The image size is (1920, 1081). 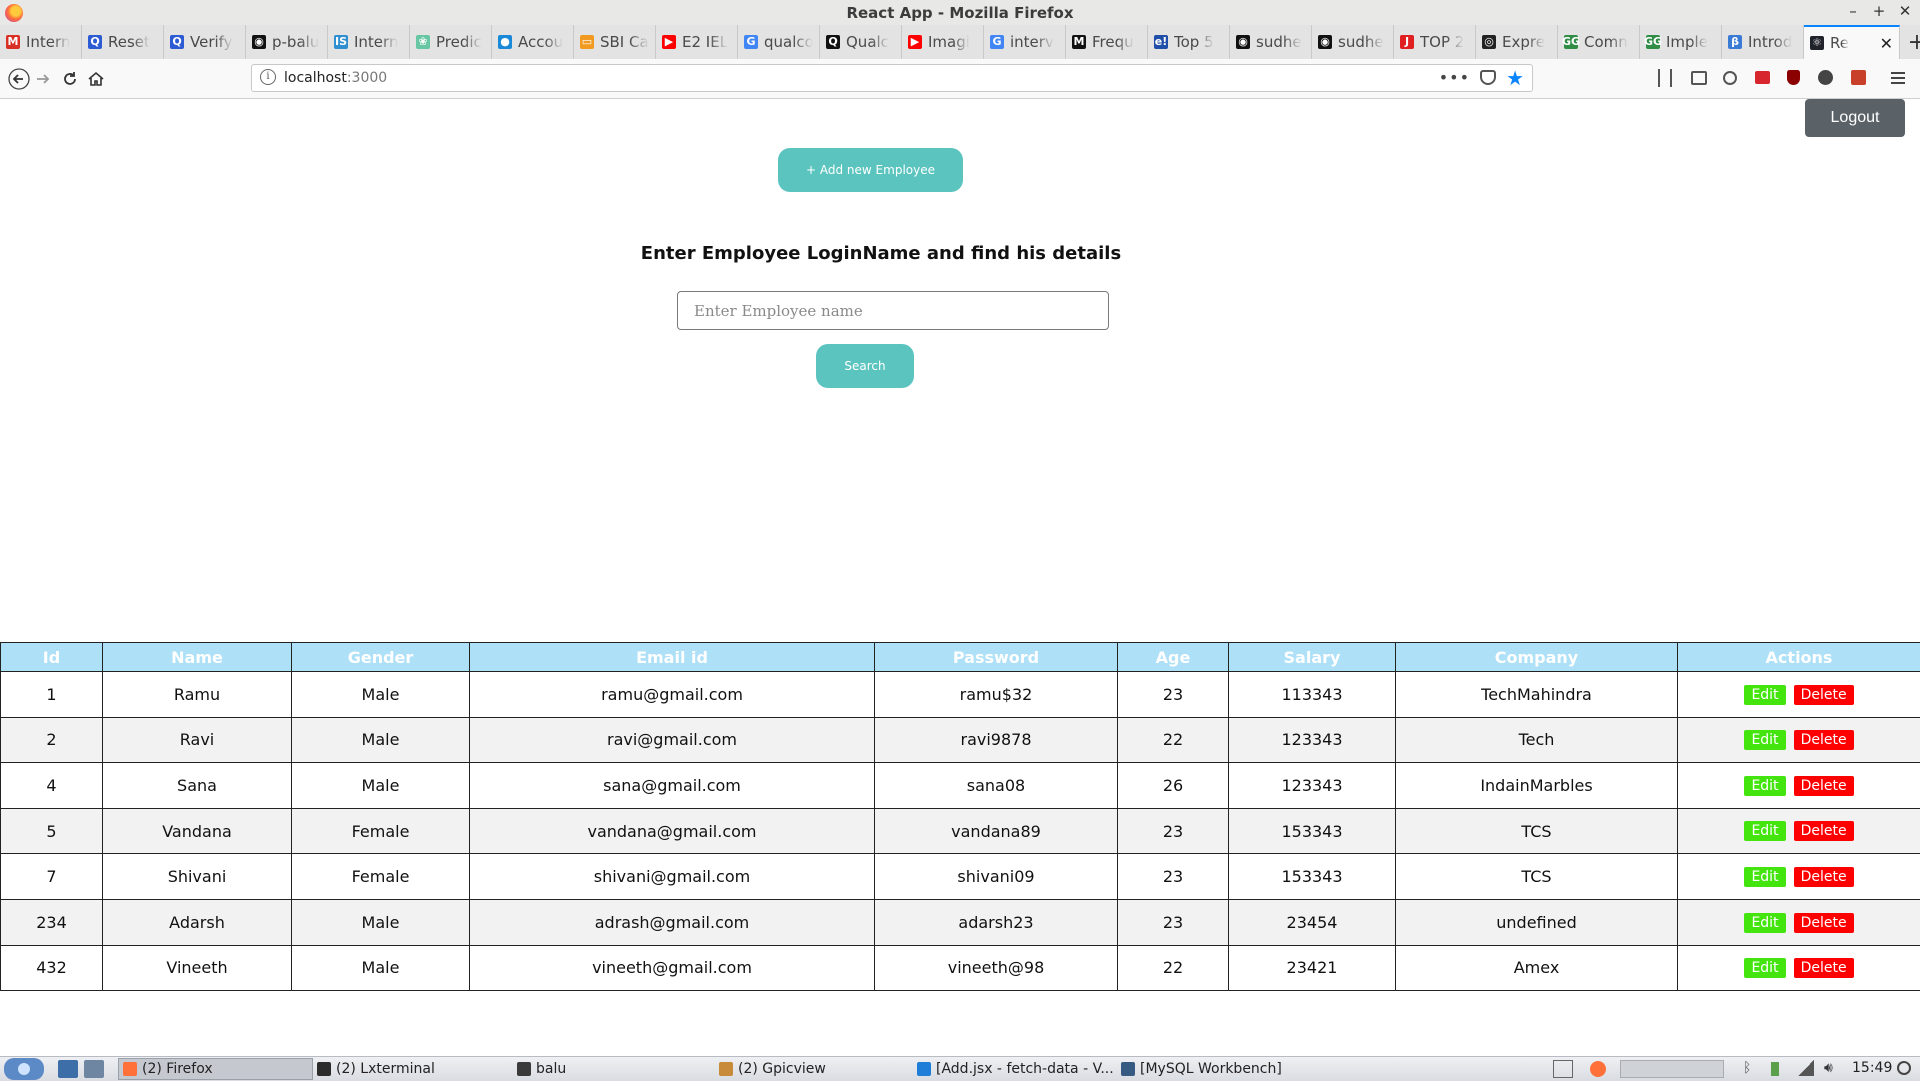 I want to click on url-text: localhost:3000, so click(x=335, y=78).